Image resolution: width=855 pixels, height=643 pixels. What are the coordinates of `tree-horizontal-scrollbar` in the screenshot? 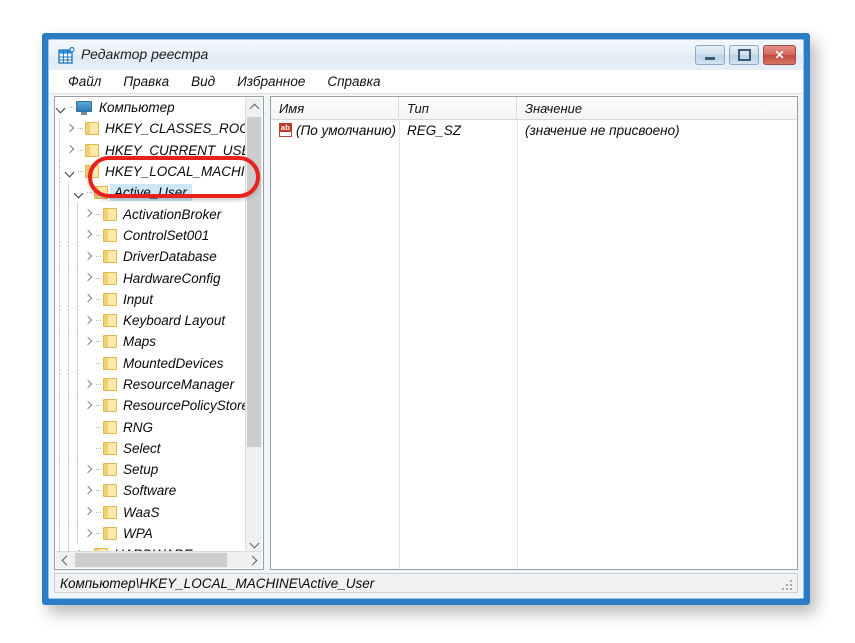 It's located at (159, 559).